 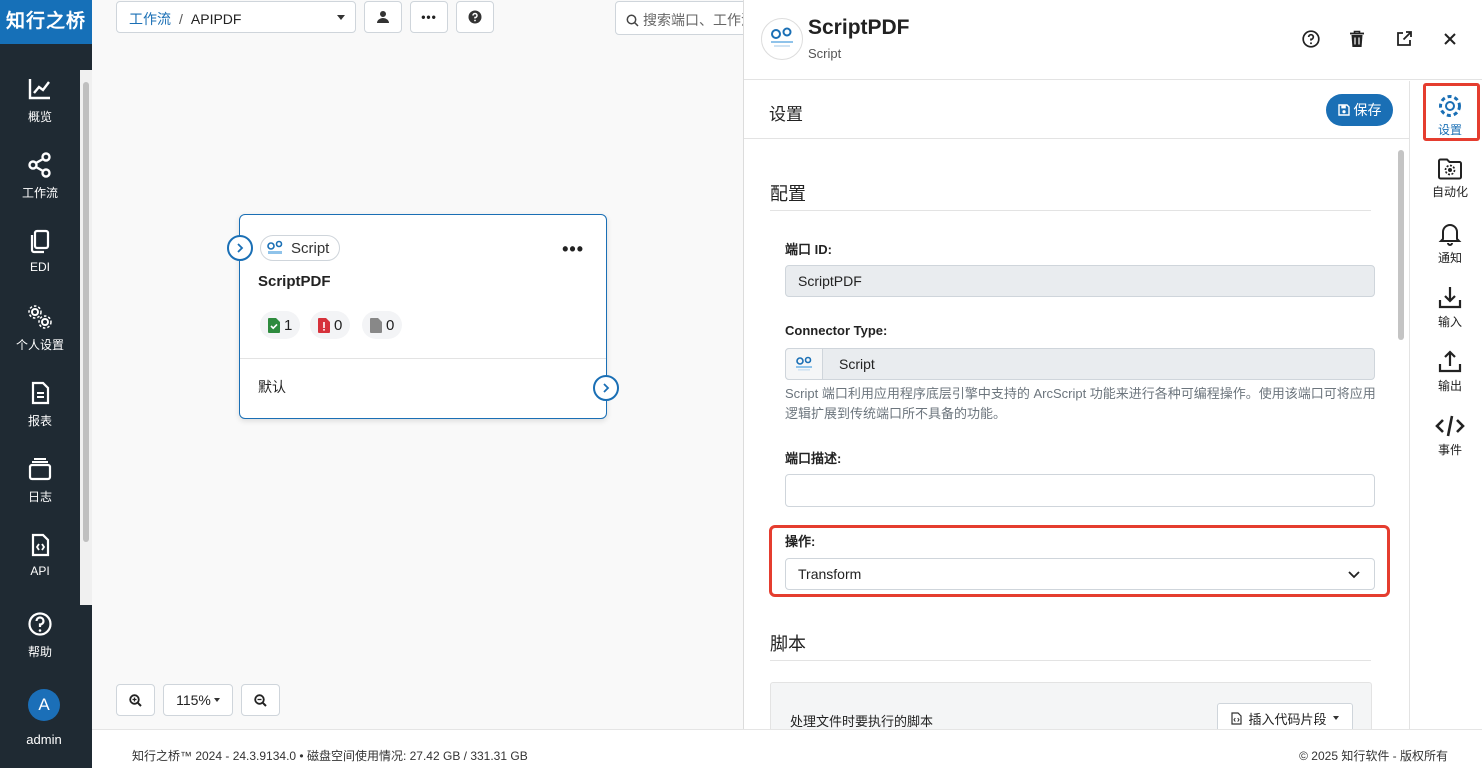 I want to click on node-input-port, so click(x=240, y=248).